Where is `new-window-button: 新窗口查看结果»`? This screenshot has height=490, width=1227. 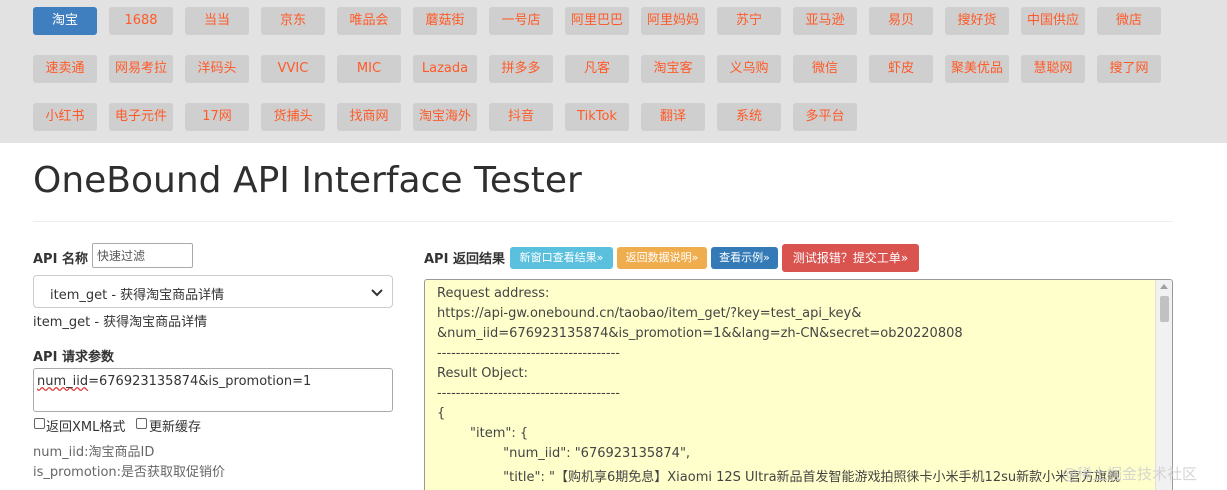 new-window-button: 新窗口查看结果» is located at coordinates (561, 258).